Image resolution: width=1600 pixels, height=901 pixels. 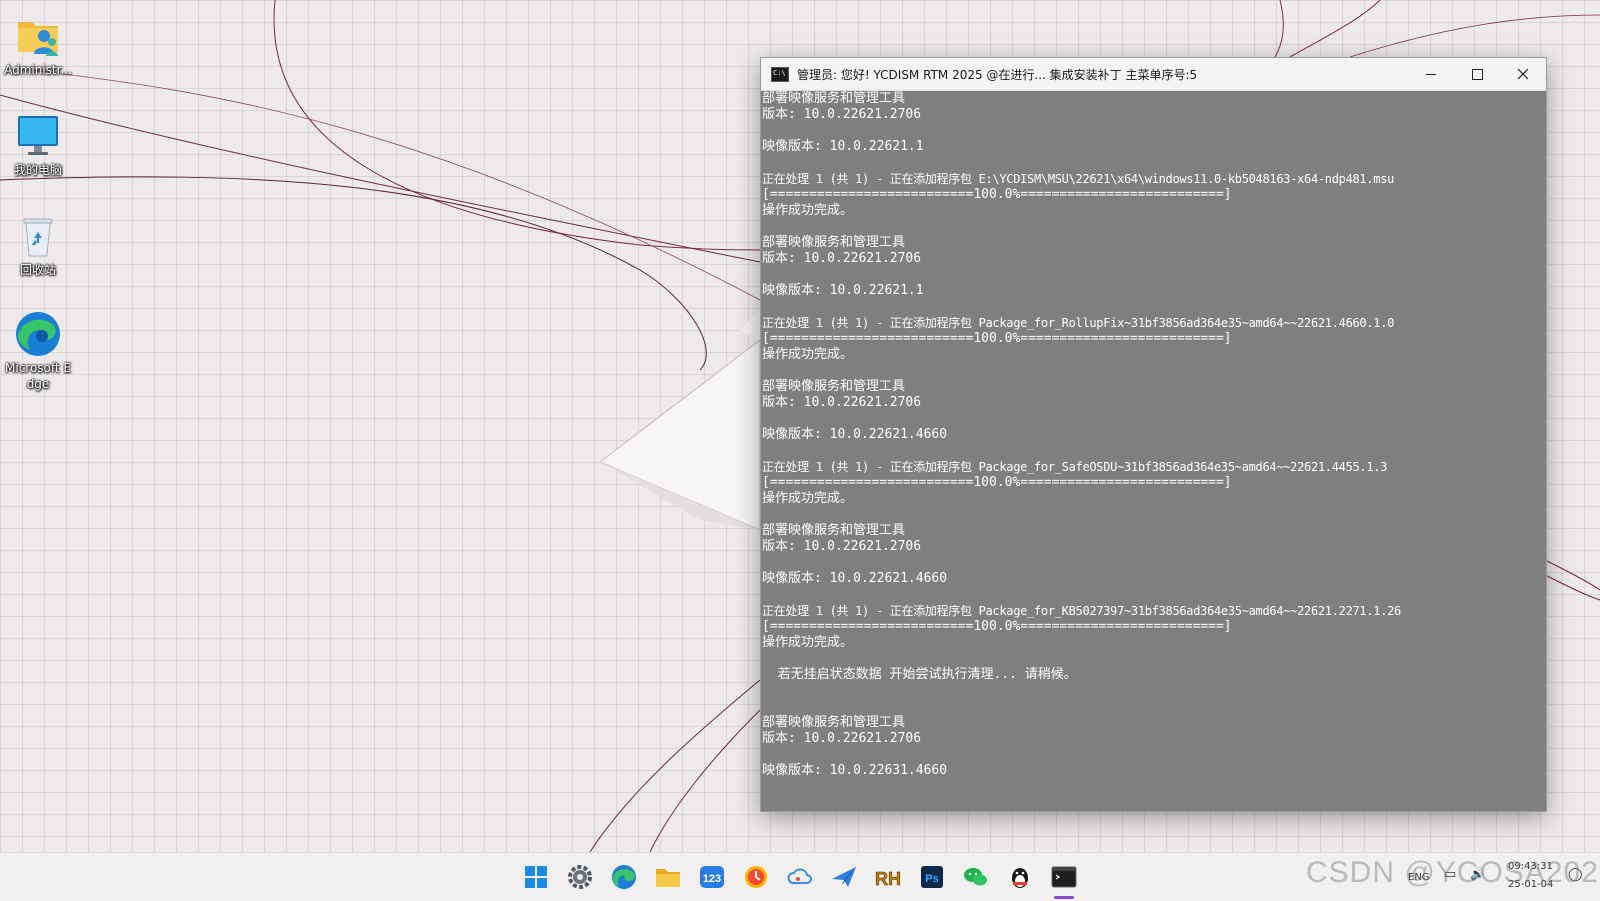 What do you see at coordinates (919, 674) in the screenshot?
I see `console-line: 若无挂启状态数据 开始尝试执行清理... 请稍候。` at bounding box center [919, 674].